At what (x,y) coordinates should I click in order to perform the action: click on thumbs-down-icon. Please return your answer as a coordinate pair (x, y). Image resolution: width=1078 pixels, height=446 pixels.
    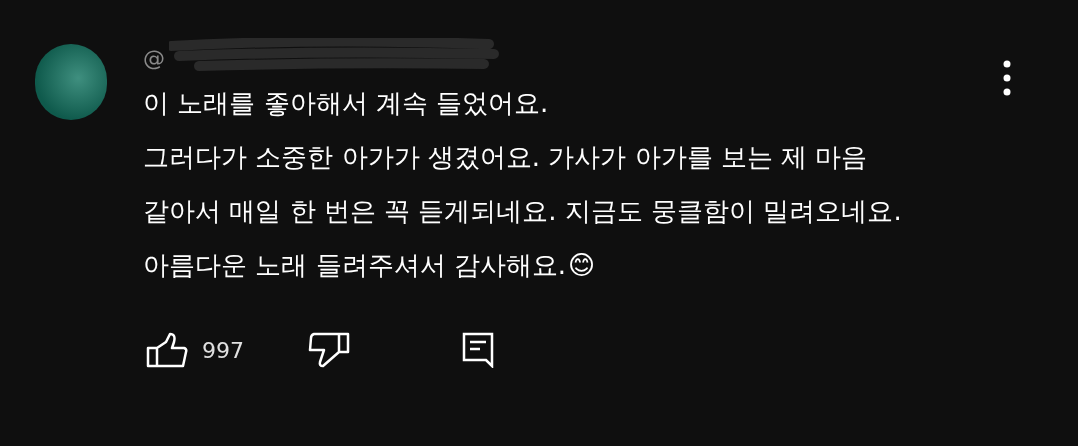
    Looking at the image, I should click on (329, 350).